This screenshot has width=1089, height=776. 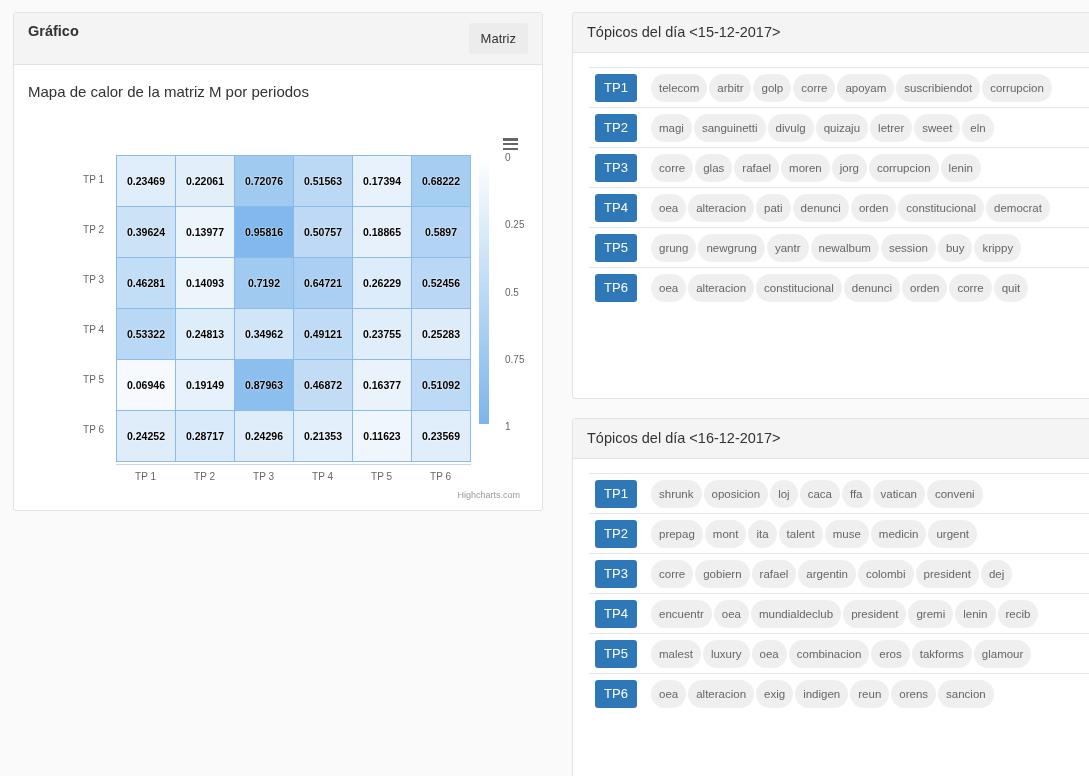 What do you see at coordinates (731, 248) in the screenshot?
I see `word-tag: newgrung` at bounding box center [731, 248].